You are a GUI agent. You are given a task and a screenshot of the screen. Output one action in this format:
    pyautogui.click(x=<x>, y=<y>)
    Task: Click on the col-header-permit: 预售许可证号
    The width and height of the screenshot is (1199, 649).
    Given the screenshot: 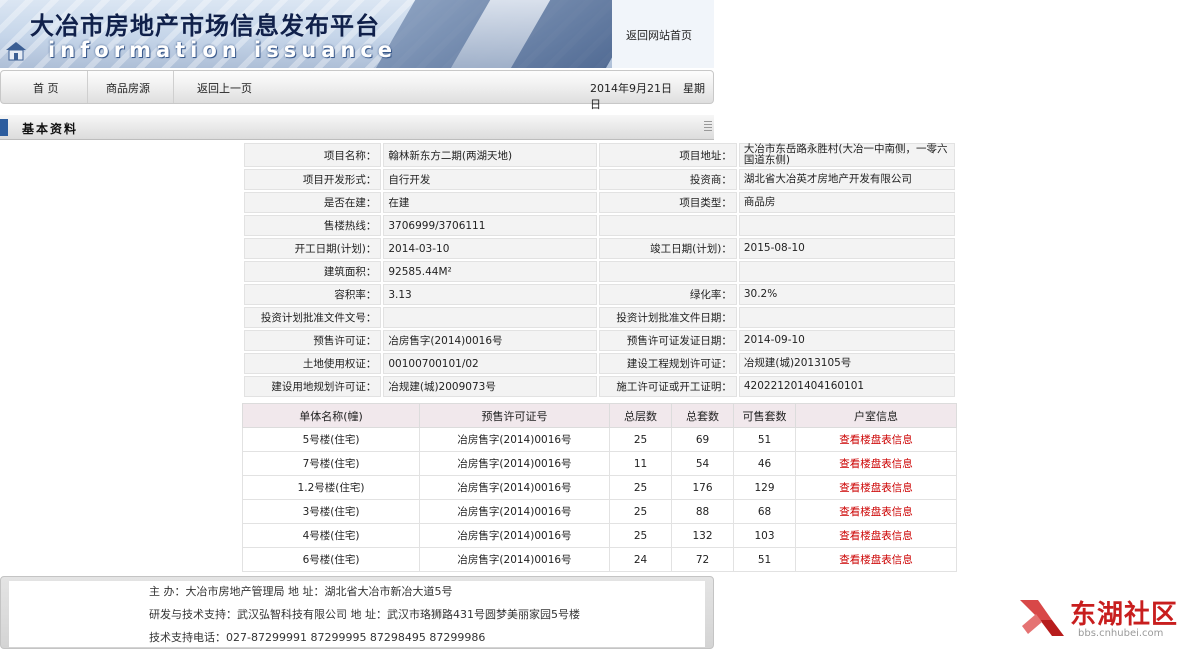 What is the action you would take?
    pyautogui.click(x=514, y=415)
    